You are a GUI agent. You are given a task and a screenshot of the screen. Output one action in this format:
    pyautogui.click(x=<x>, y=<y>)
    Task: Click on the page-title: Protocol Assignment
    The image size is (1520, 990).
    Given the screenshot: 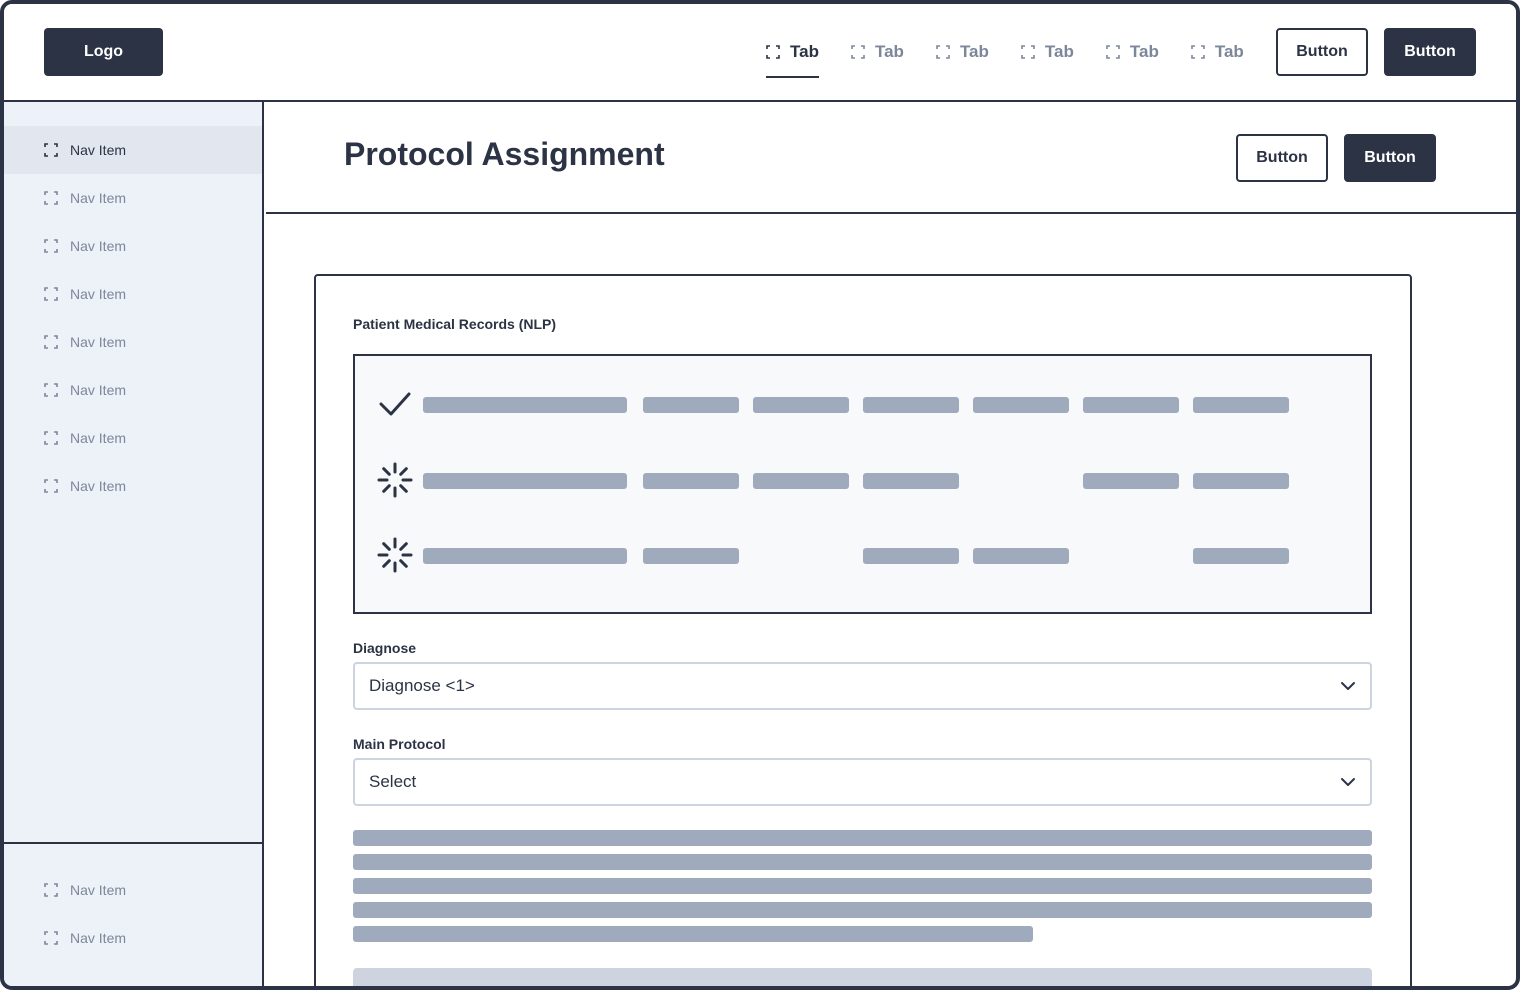 What is the action you would take?
    pyautogui.click(x=504, y=154)
    